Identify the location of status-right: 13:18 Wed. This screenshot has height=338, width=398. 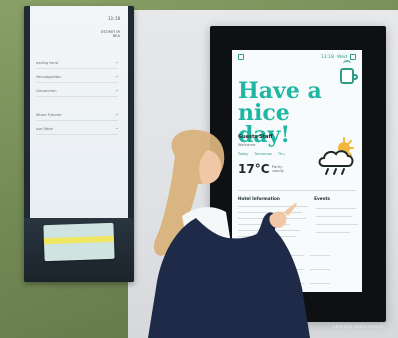
(338, 57).